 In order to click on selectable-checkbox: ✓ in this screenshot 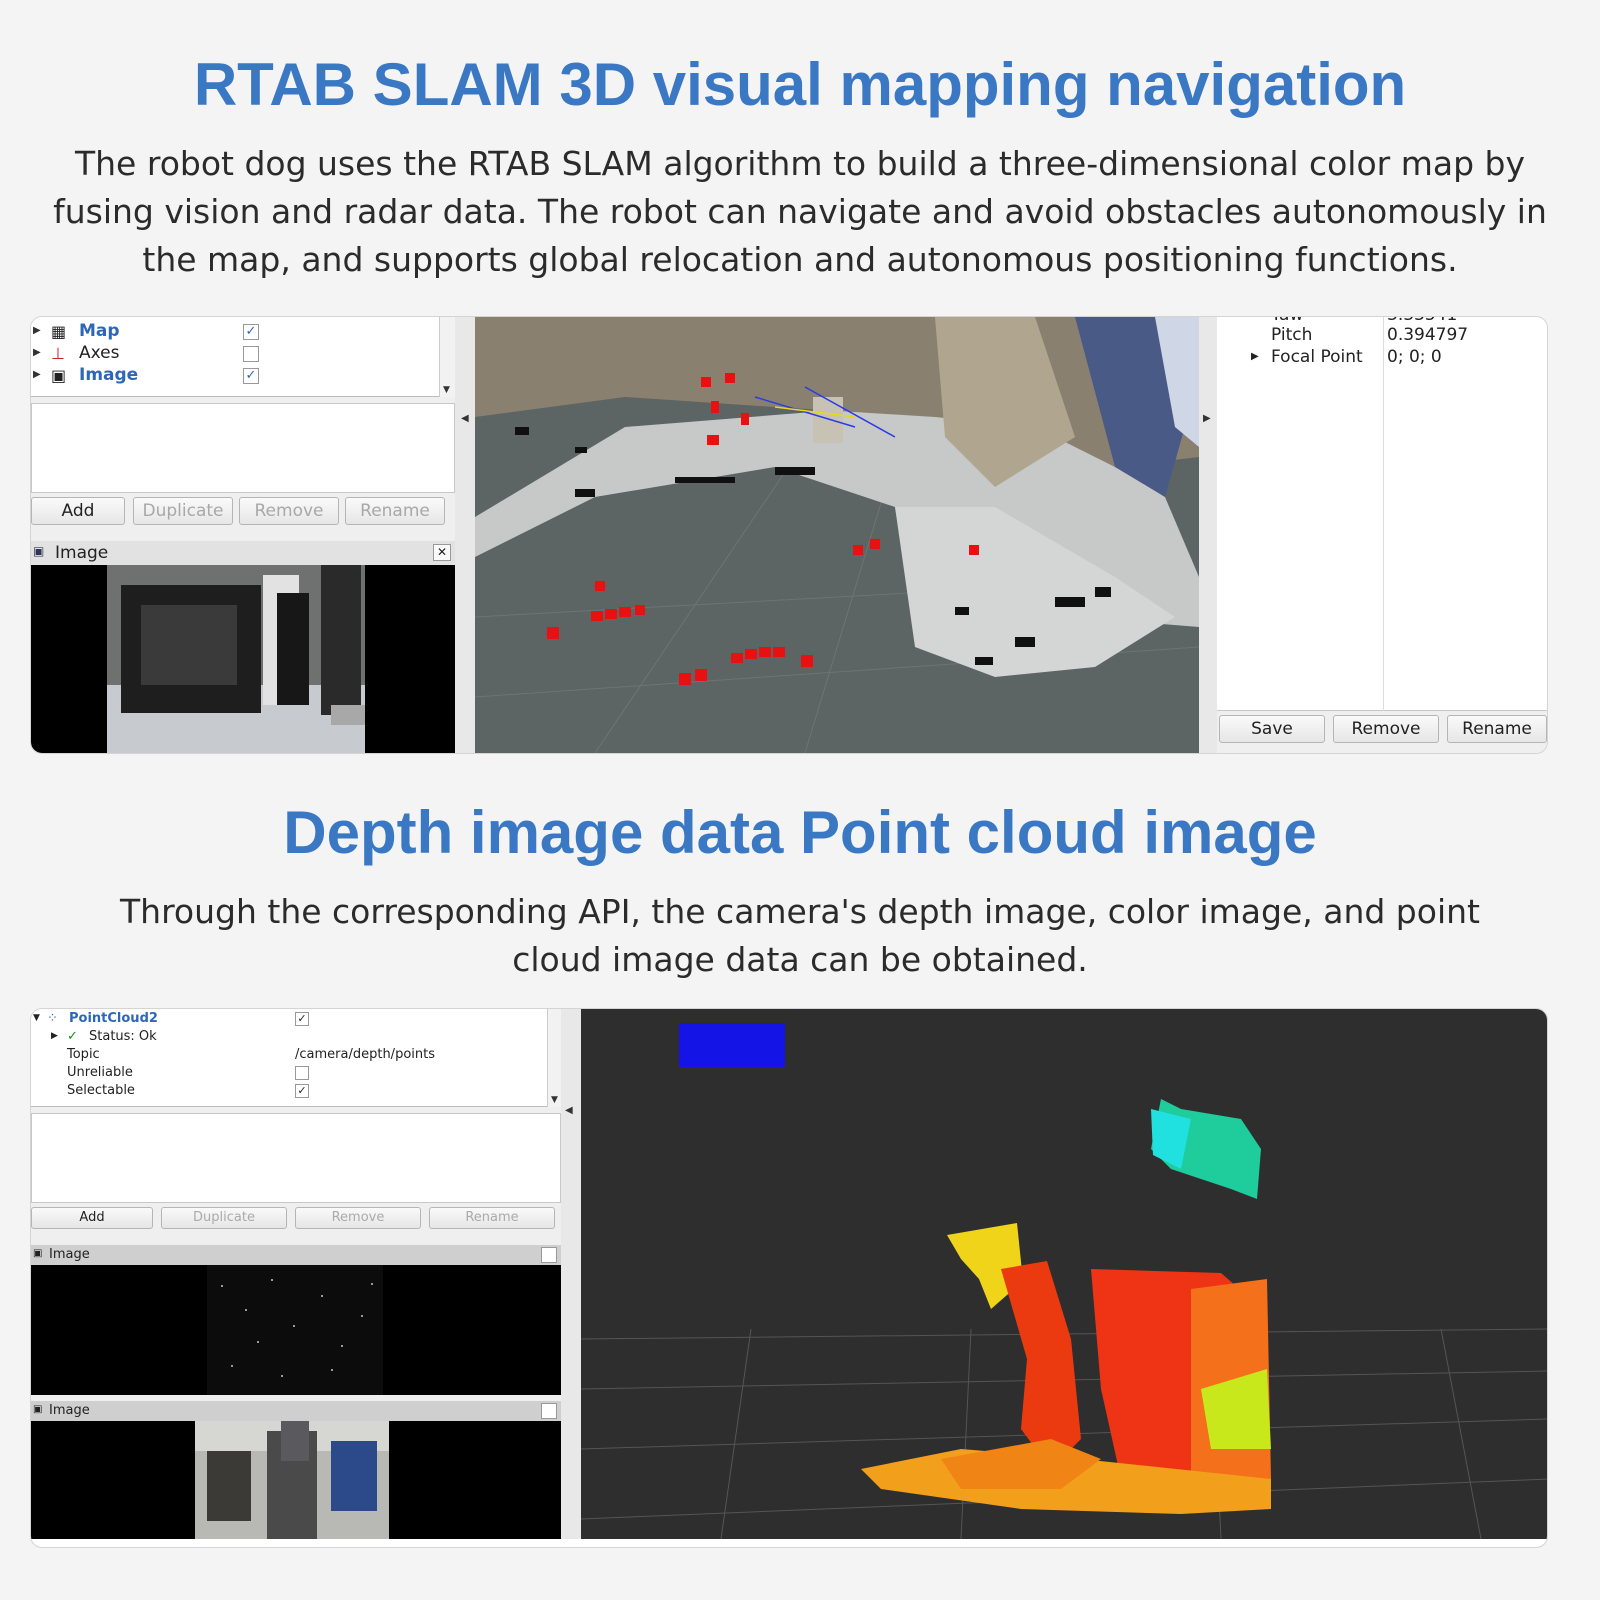, I will do `click(302, 1091)`.